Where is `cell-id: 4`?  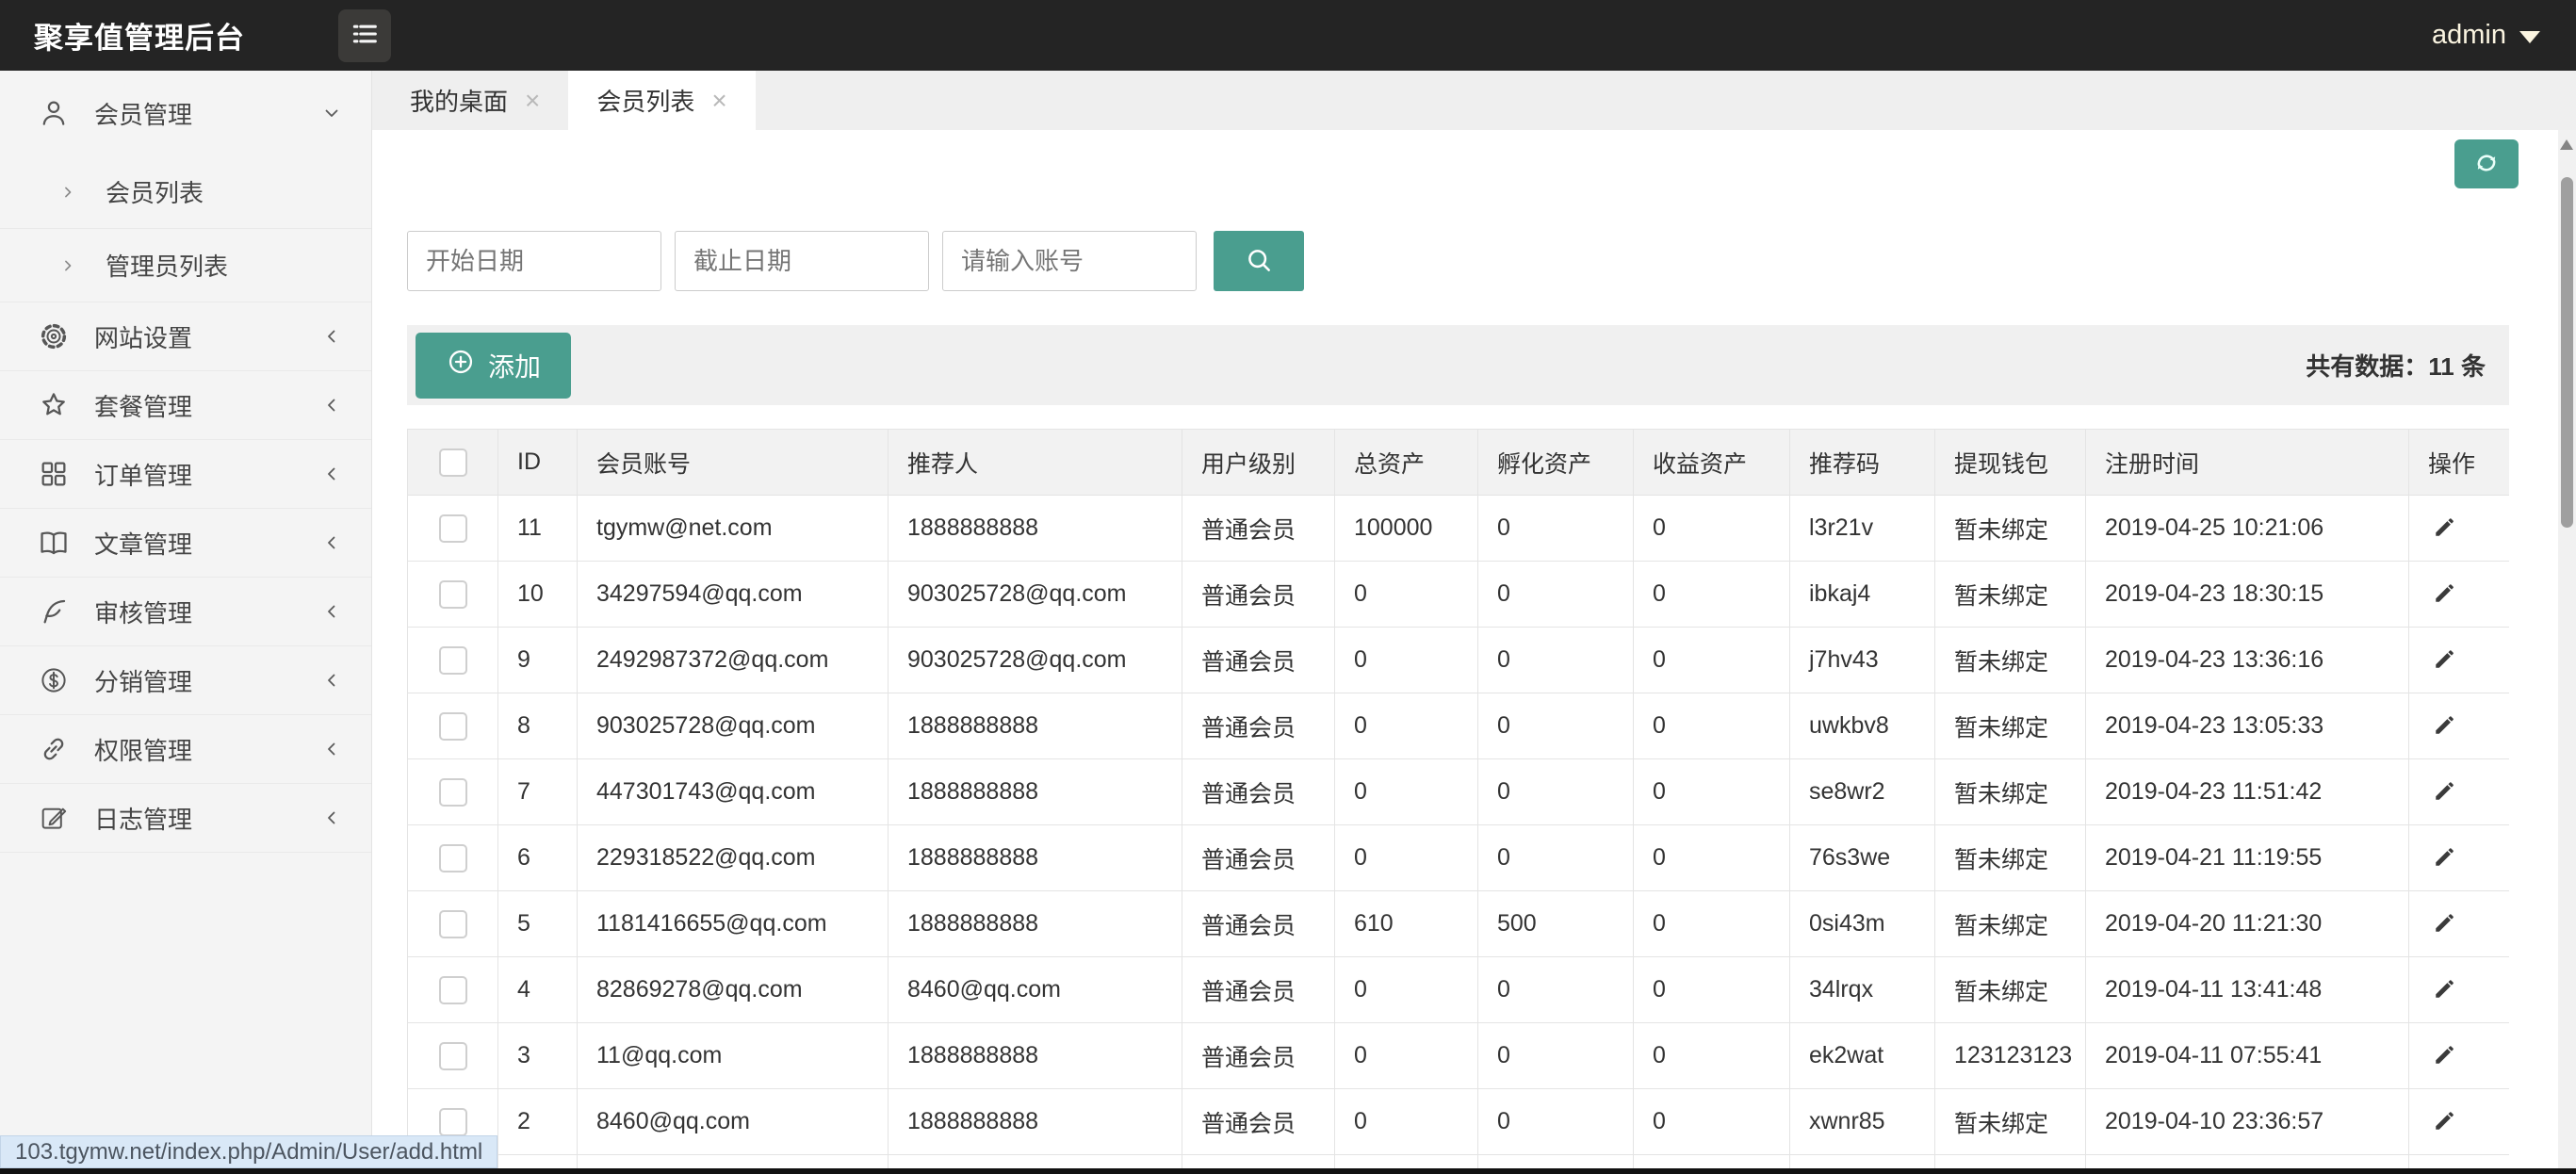
cell-id: 4 is located at coordinates (537, 989).